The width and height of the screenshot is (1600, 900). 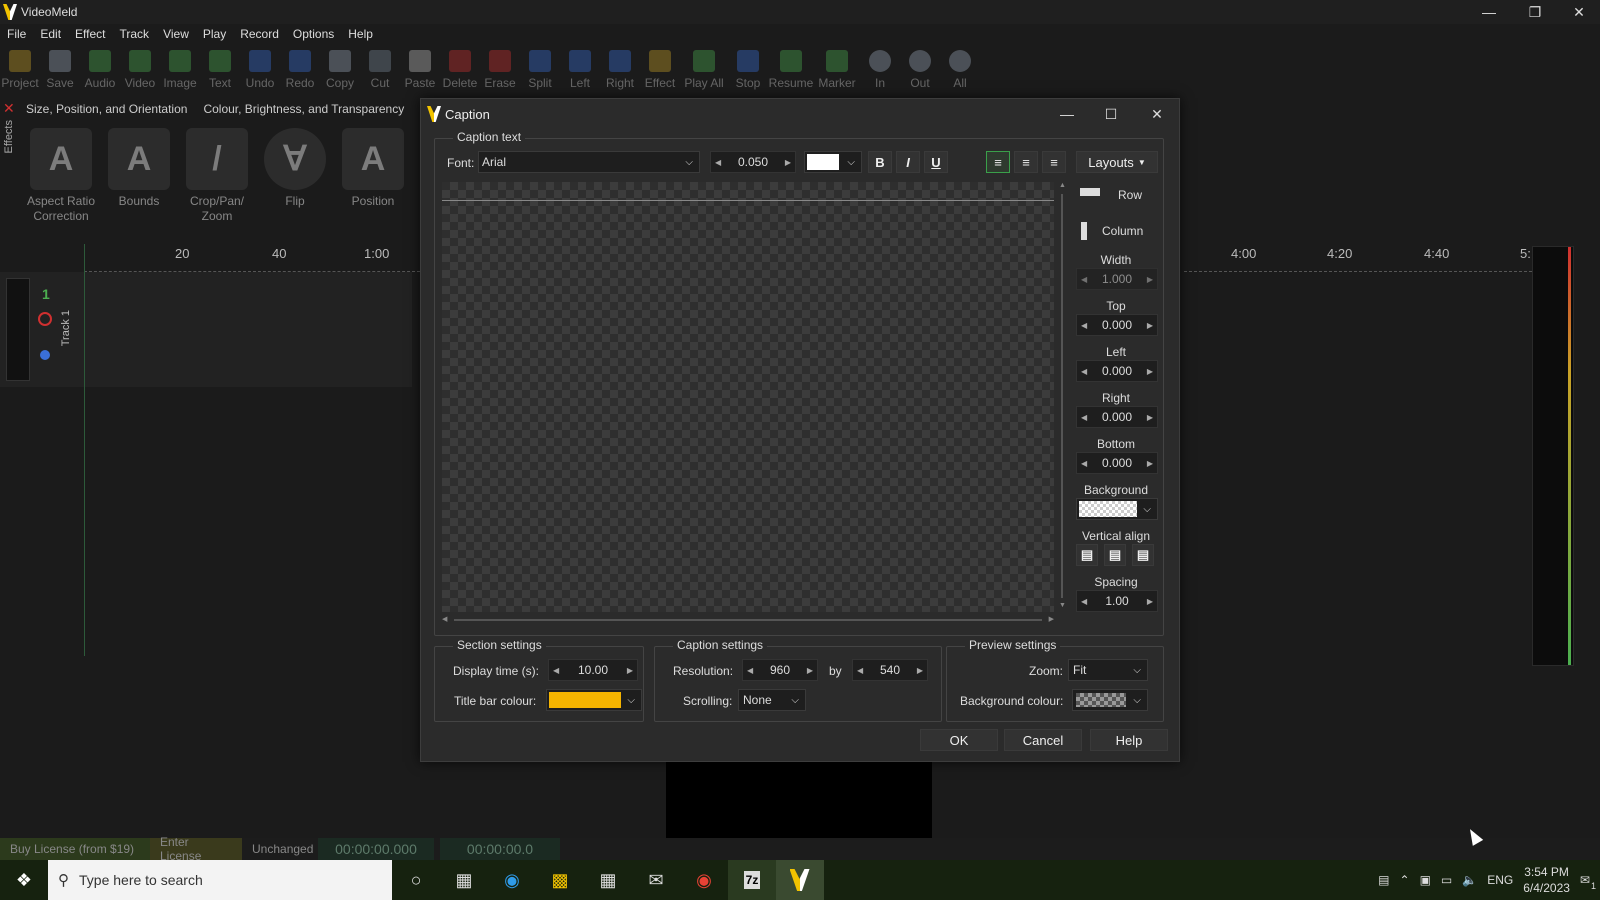 What do you see at coordinates (589, 162) in the screenshot?
I see `font-select: Arial ⌵` at bounding box center [589, 162].